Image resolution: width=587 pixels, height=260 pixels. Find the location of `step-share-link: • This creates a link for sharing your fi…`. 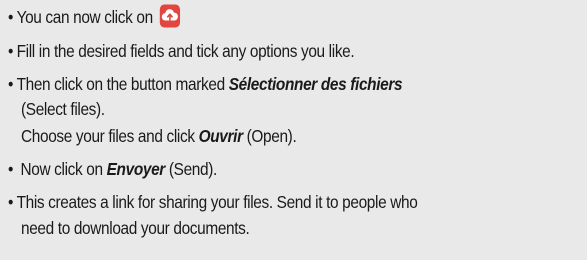

step-share-link: • This creates a link for sharing your fi… is located at coordinates (213, 202).